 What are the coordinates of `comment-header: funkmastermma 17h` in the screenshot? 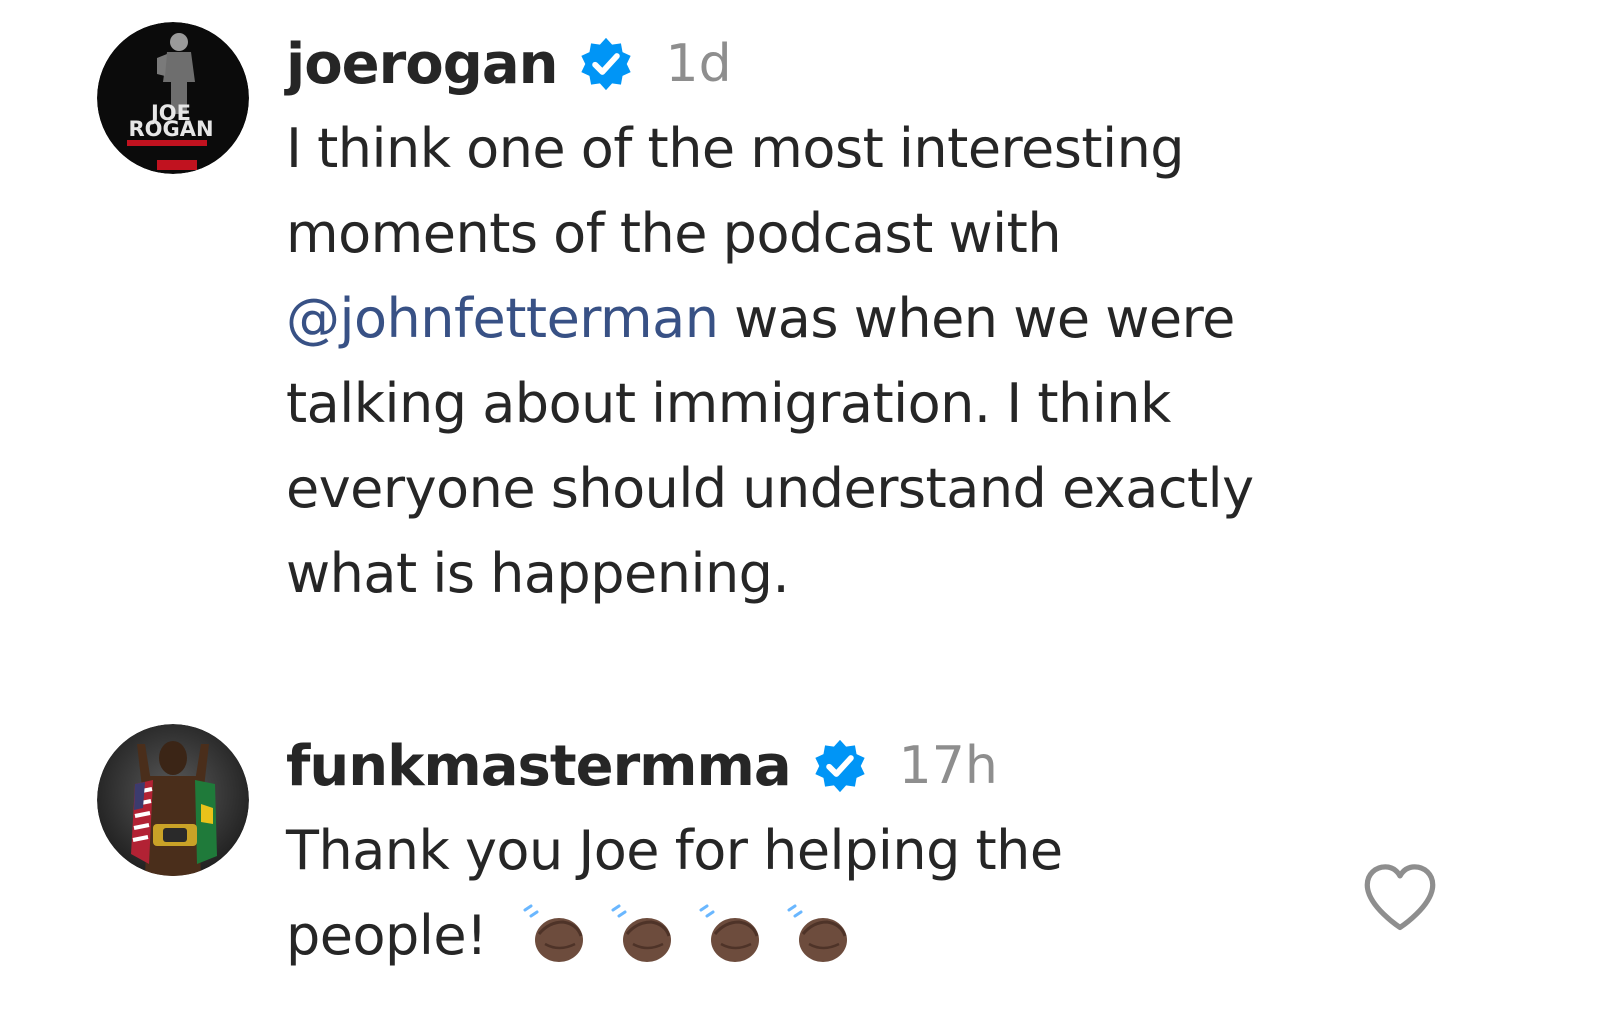 It's located at (826, 766).